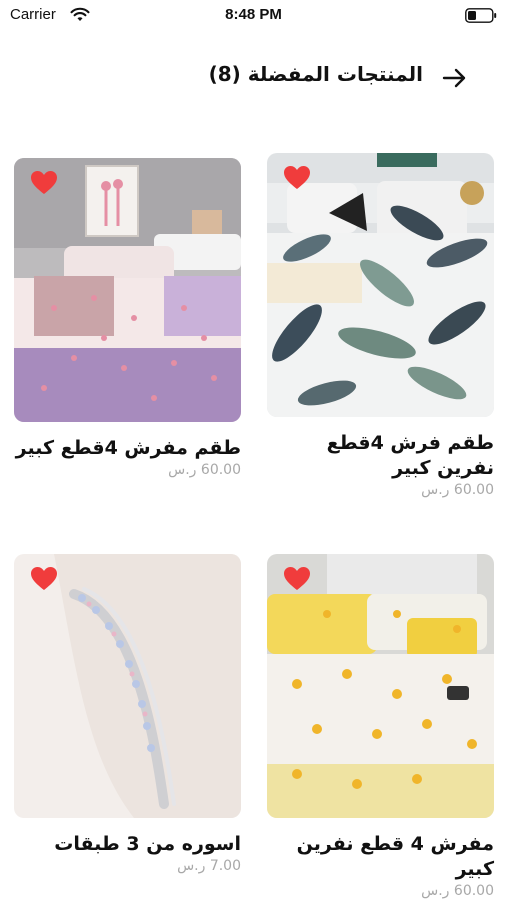  I want to click on product-name: طقم فرش 4قطع نفرين كبير, so click(410, 456).